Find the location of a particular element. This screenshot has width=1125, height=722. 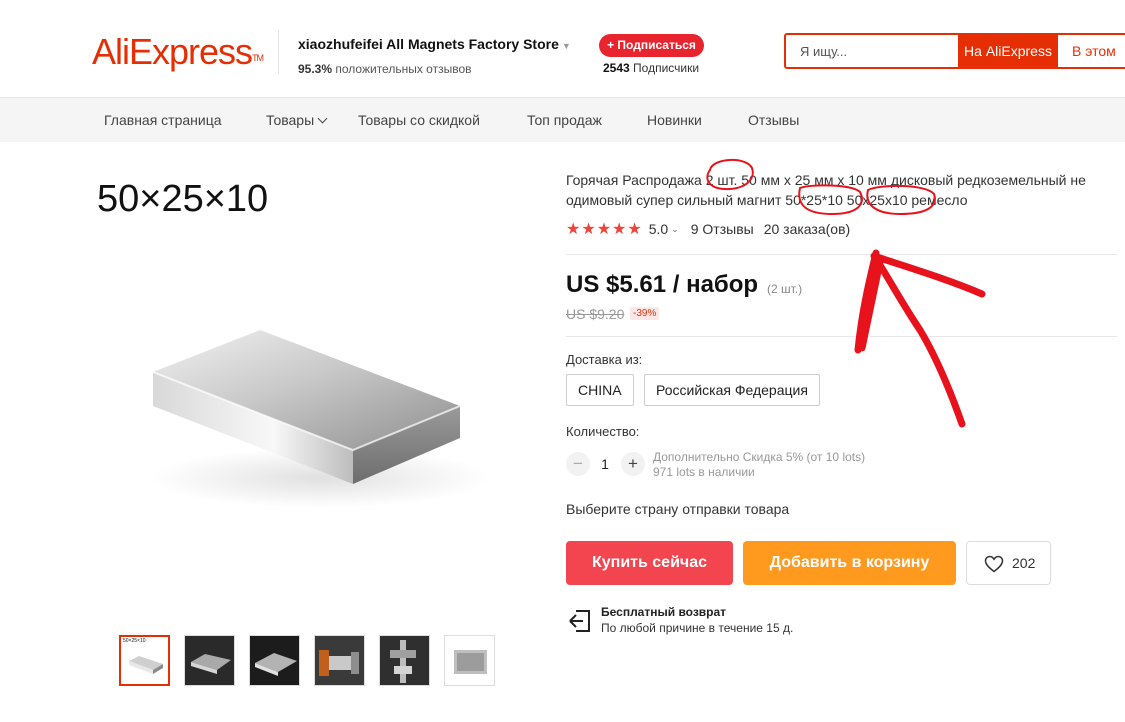

reviews-link: 9 Отзывы is located at coordinates (722, 229).